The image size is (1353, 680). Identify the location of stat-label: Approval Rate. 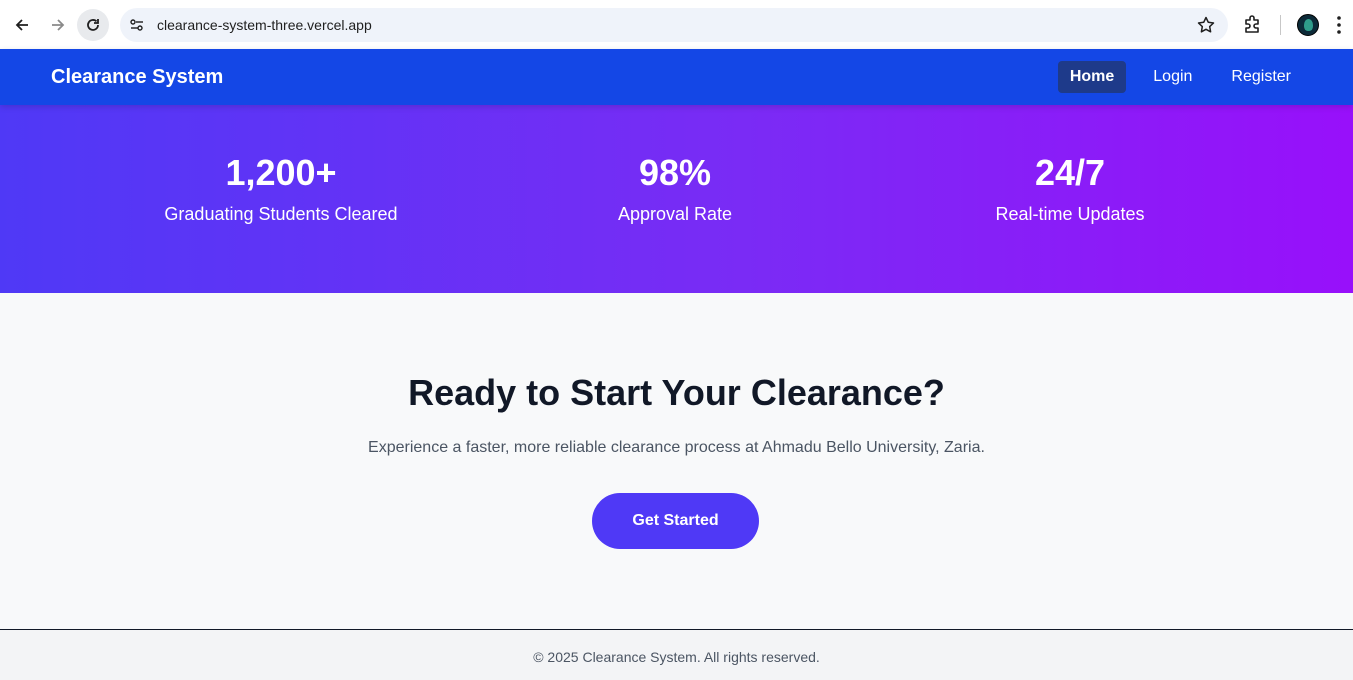
(675, 214).